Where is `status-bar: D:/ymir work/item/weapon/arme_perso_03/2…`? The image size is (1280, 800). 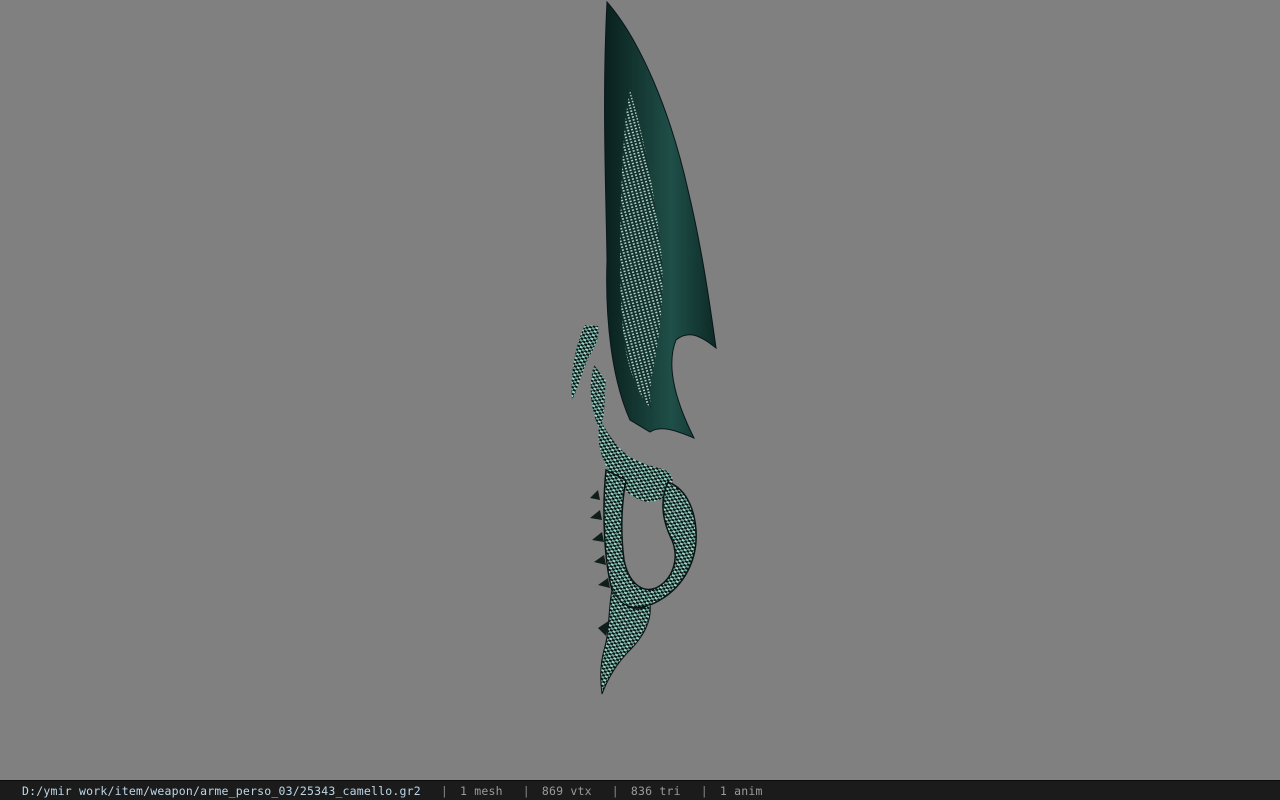
status-bar: D:/ymir work/item/weapon/arme_perso_03/2… is located at coordinates (640, 790).